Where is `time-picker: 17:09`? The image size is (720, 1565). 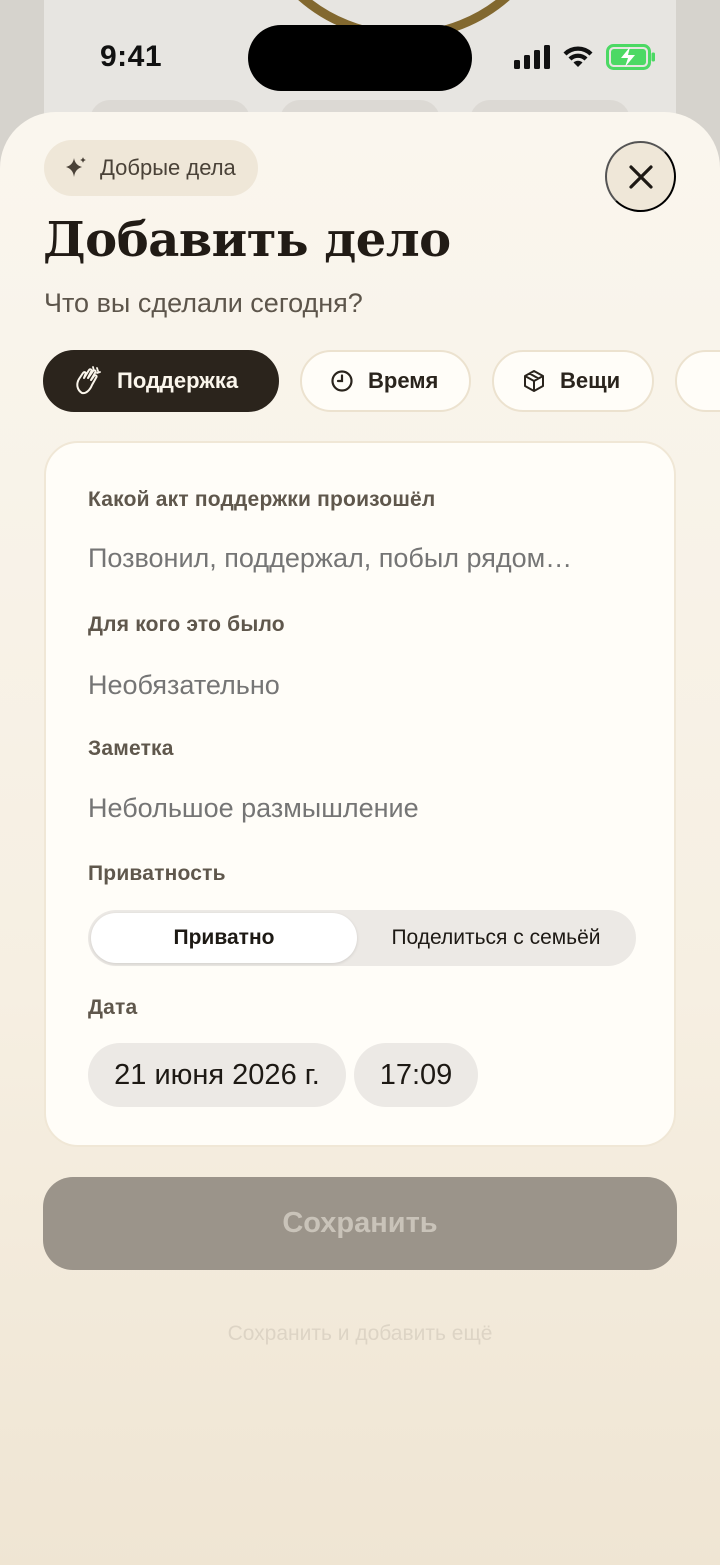 time-picker: 17:09 is located at coordinates (416, 1075).